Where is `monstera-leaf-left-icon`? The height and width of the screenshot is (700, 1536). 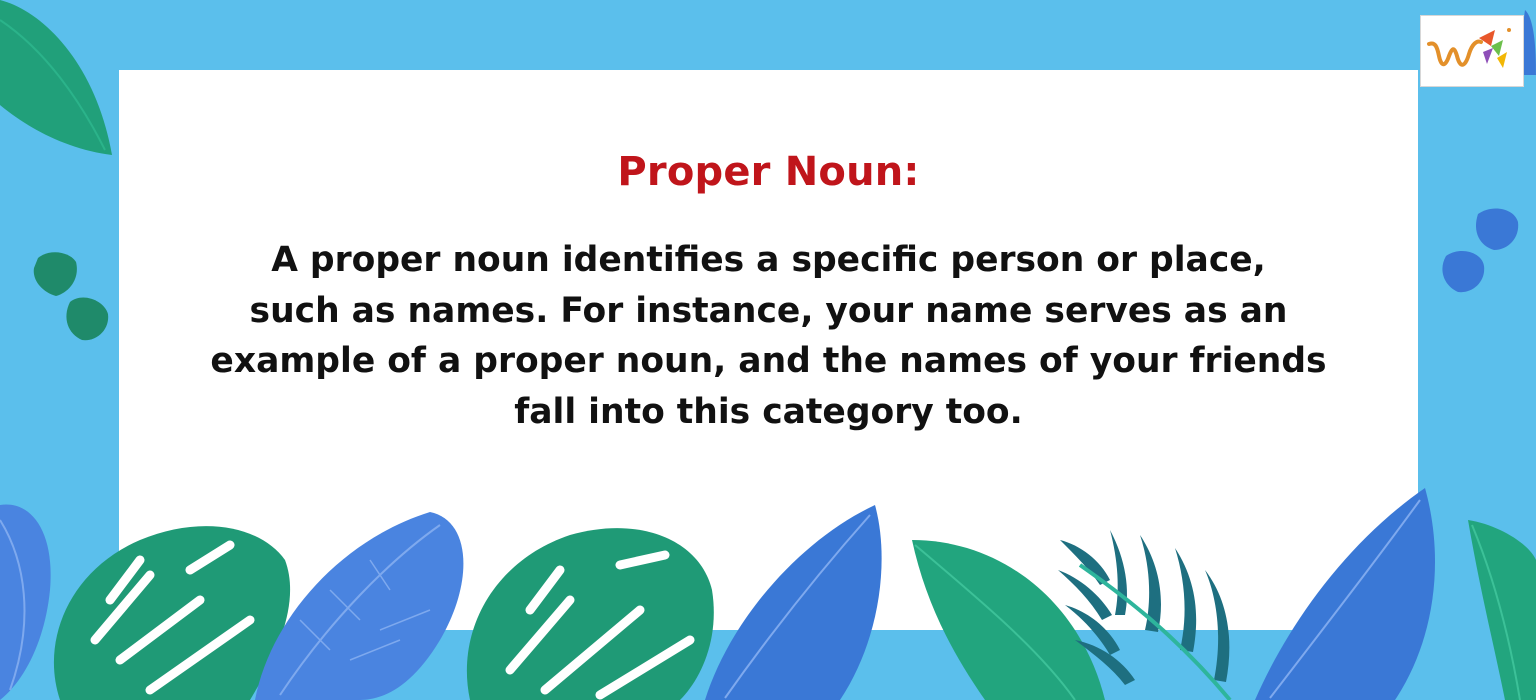 monstera-leaf-left-icon is located at coordinates (172, 613).